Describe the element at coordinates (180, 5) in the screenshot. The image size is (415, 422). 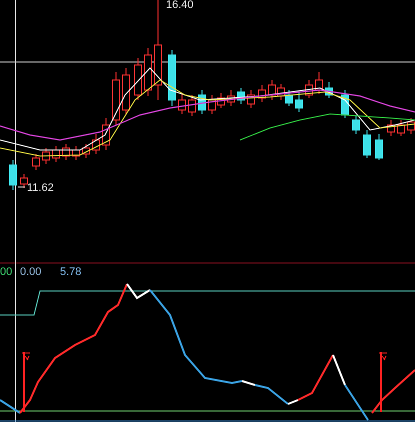
I see `price-label: 16.40` at that location.